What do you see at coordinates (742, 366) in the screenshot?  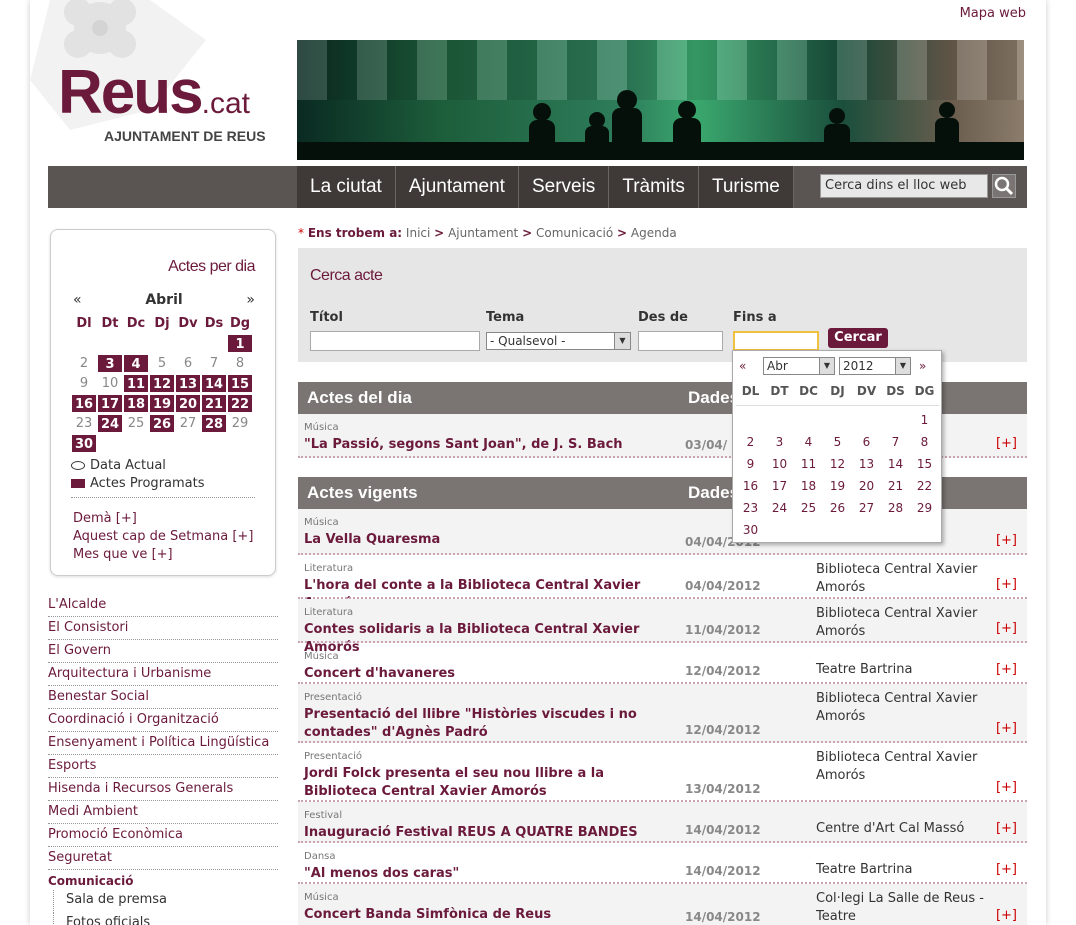 I see `picker-prev-month: «` at bounding box center [742, 366].